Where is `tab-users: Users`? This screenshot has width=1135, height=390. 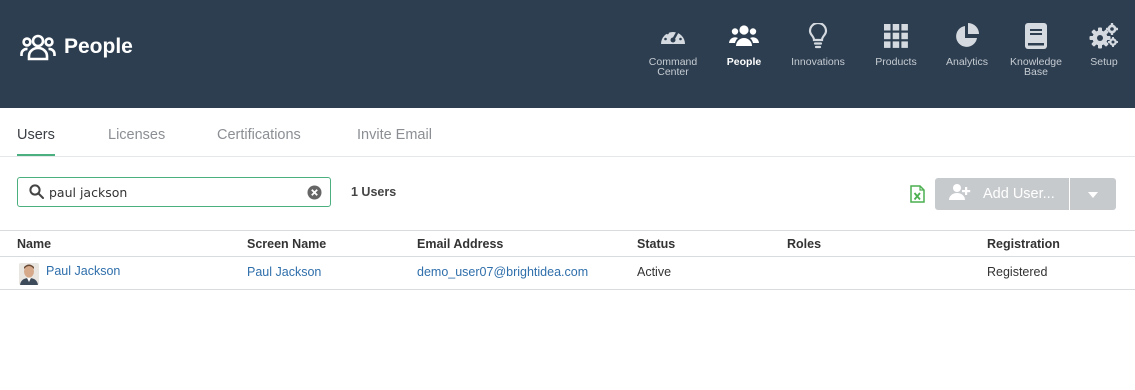
tab-users: Users is located at coordinates (36, 132).